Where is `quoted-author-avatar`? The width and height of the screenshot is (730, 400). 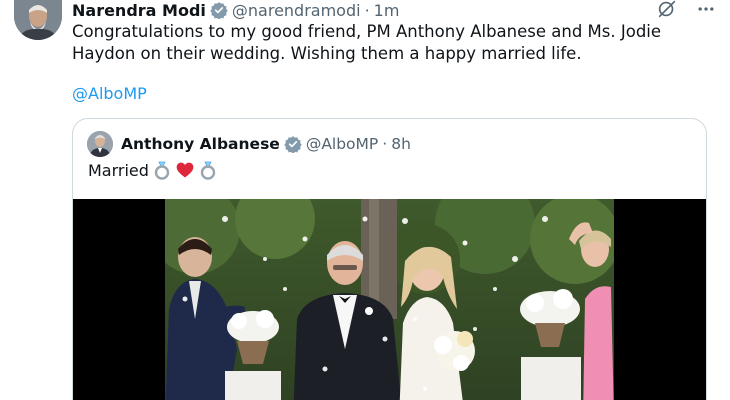
quoted-author-avatar is located at coordinates (100, 144).